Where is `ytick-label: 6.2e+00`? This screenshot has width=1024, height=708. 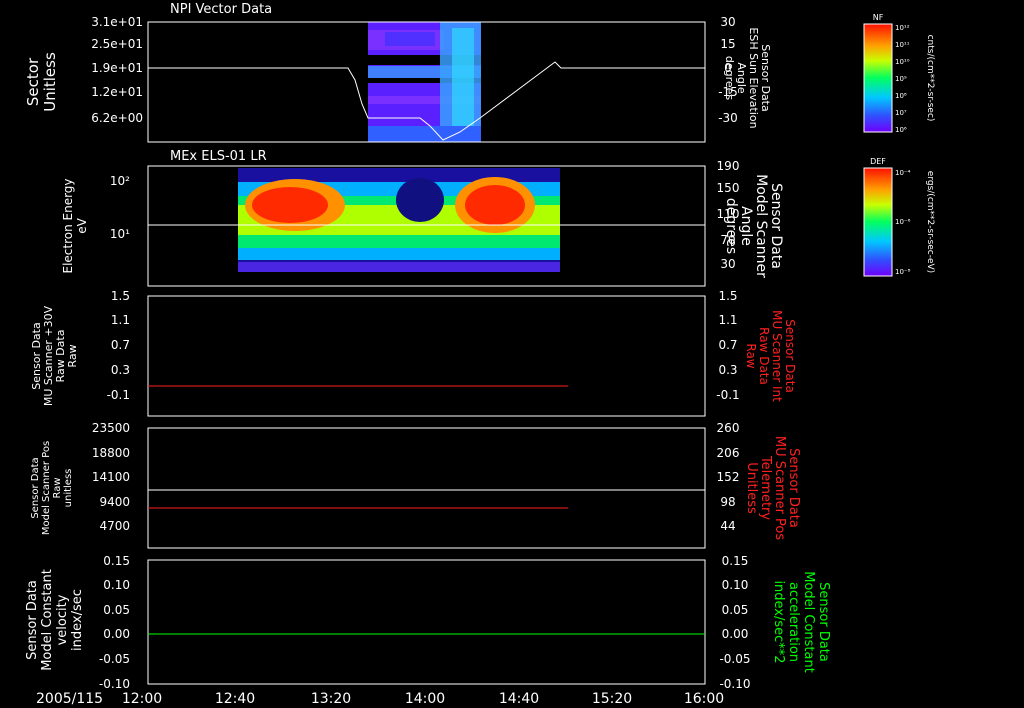
ytick-label: 6.2e+00 is located at coordinates (117, 118).